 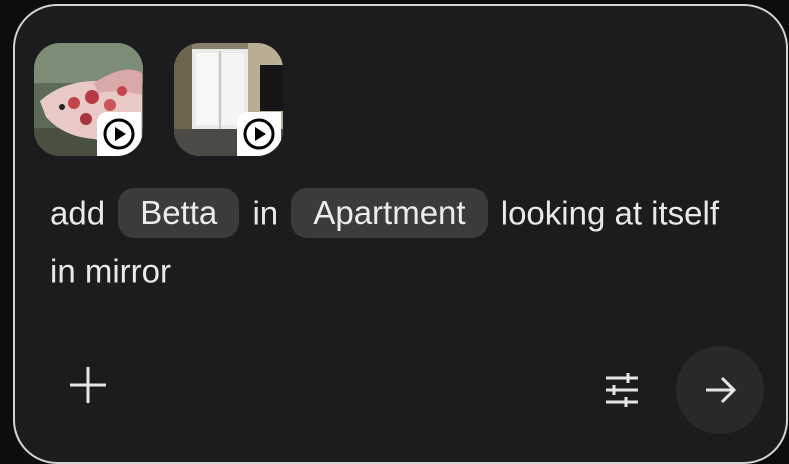 I want to click on plus-icon, so click(x=88, y=385).